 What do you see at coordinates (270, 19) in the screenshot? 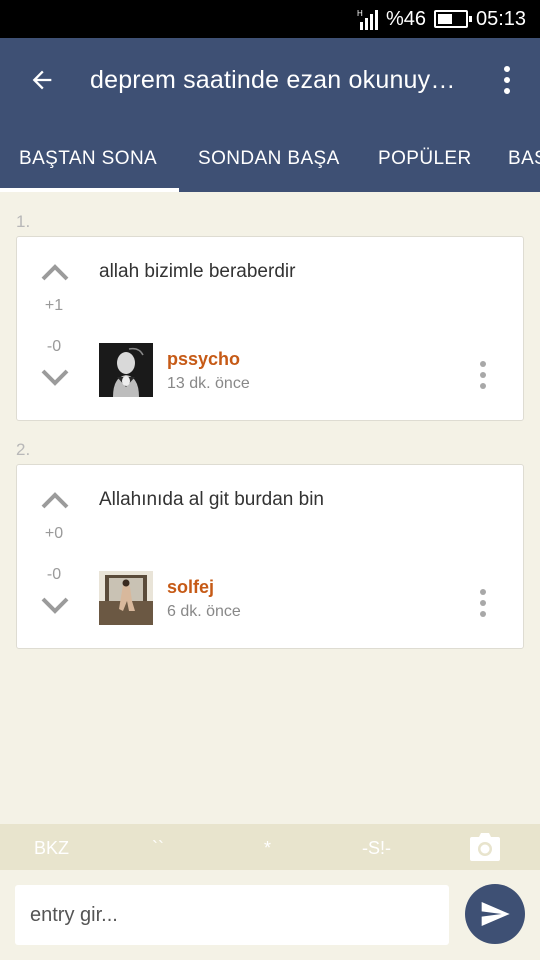
I see `status-bar: H %46 05:13` at bounding box center [270, 19].